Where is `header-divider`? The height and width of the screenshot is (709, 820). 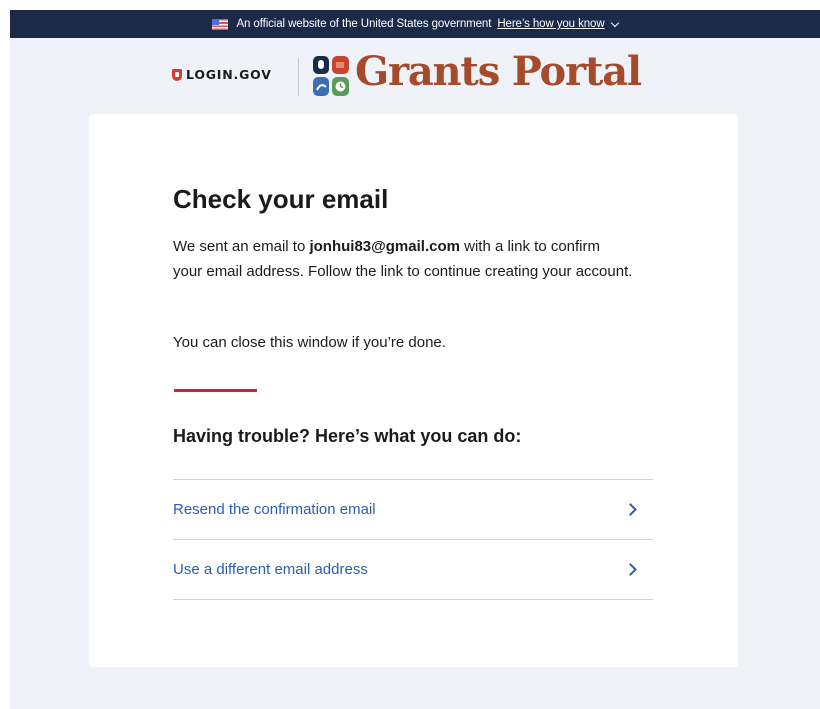
header-divider is located at coordinates (298, 77).